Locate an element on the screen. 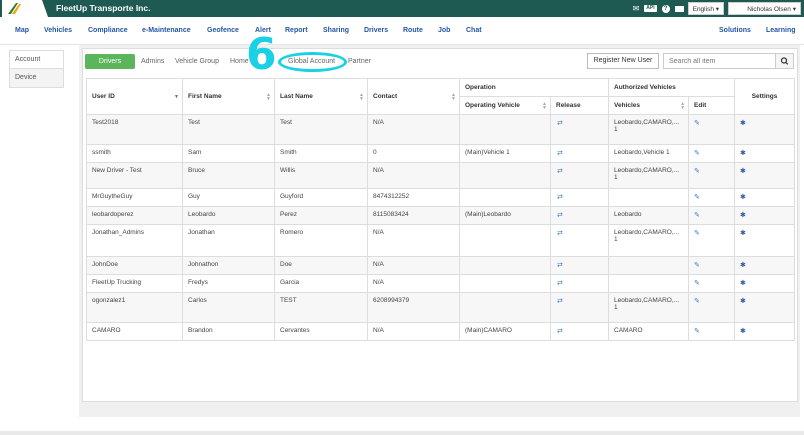  side-menu-account: Account is located at coordinates (36, 60).